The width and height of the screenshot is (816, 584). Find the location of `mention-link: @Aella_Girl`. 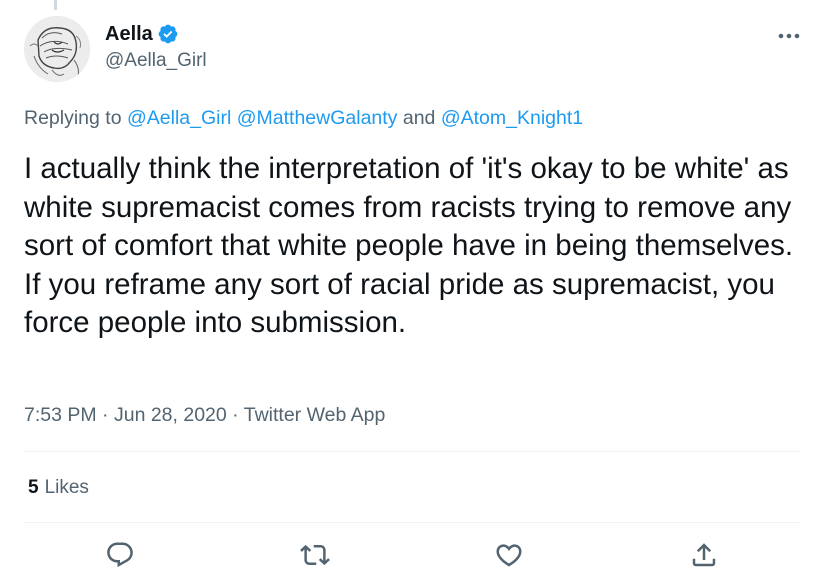

mention-link: @Aella_Girl is located at coordinates (179, 118).